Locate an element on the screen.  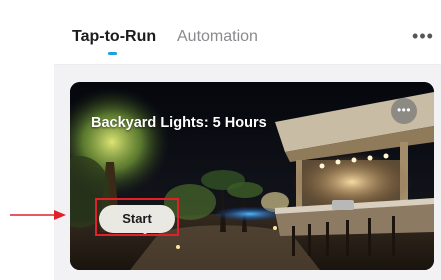
more-options-icon: ••• is located at coordinates (423, 36).